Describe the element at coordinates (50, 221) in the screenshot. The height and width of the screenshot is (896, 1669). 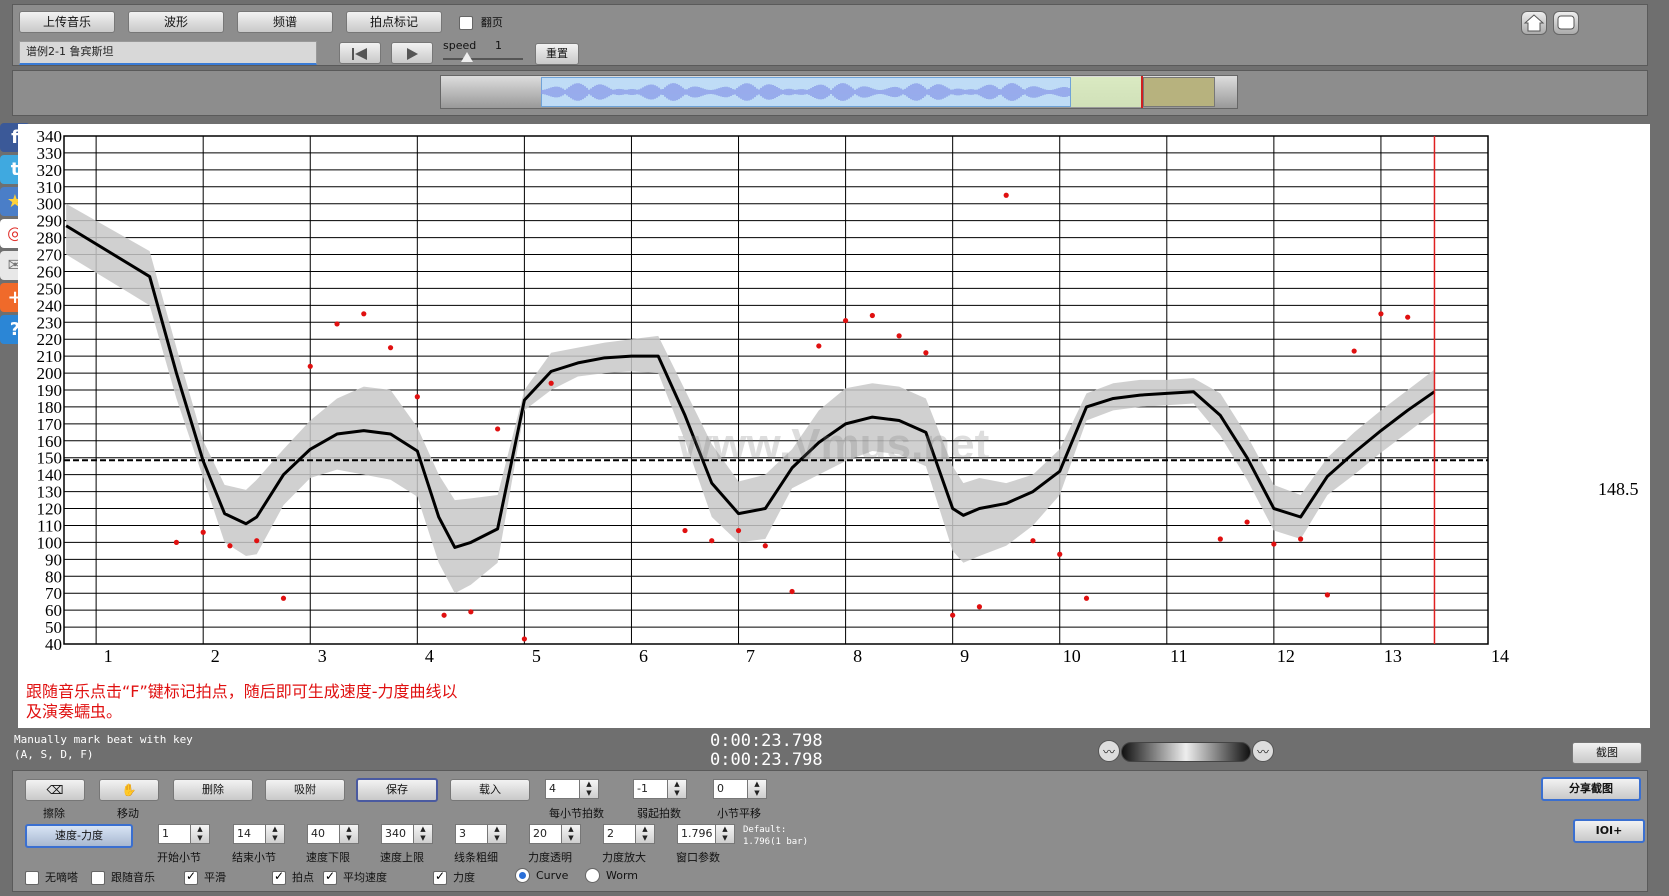
I see `y-tick-label: 290` at that location.